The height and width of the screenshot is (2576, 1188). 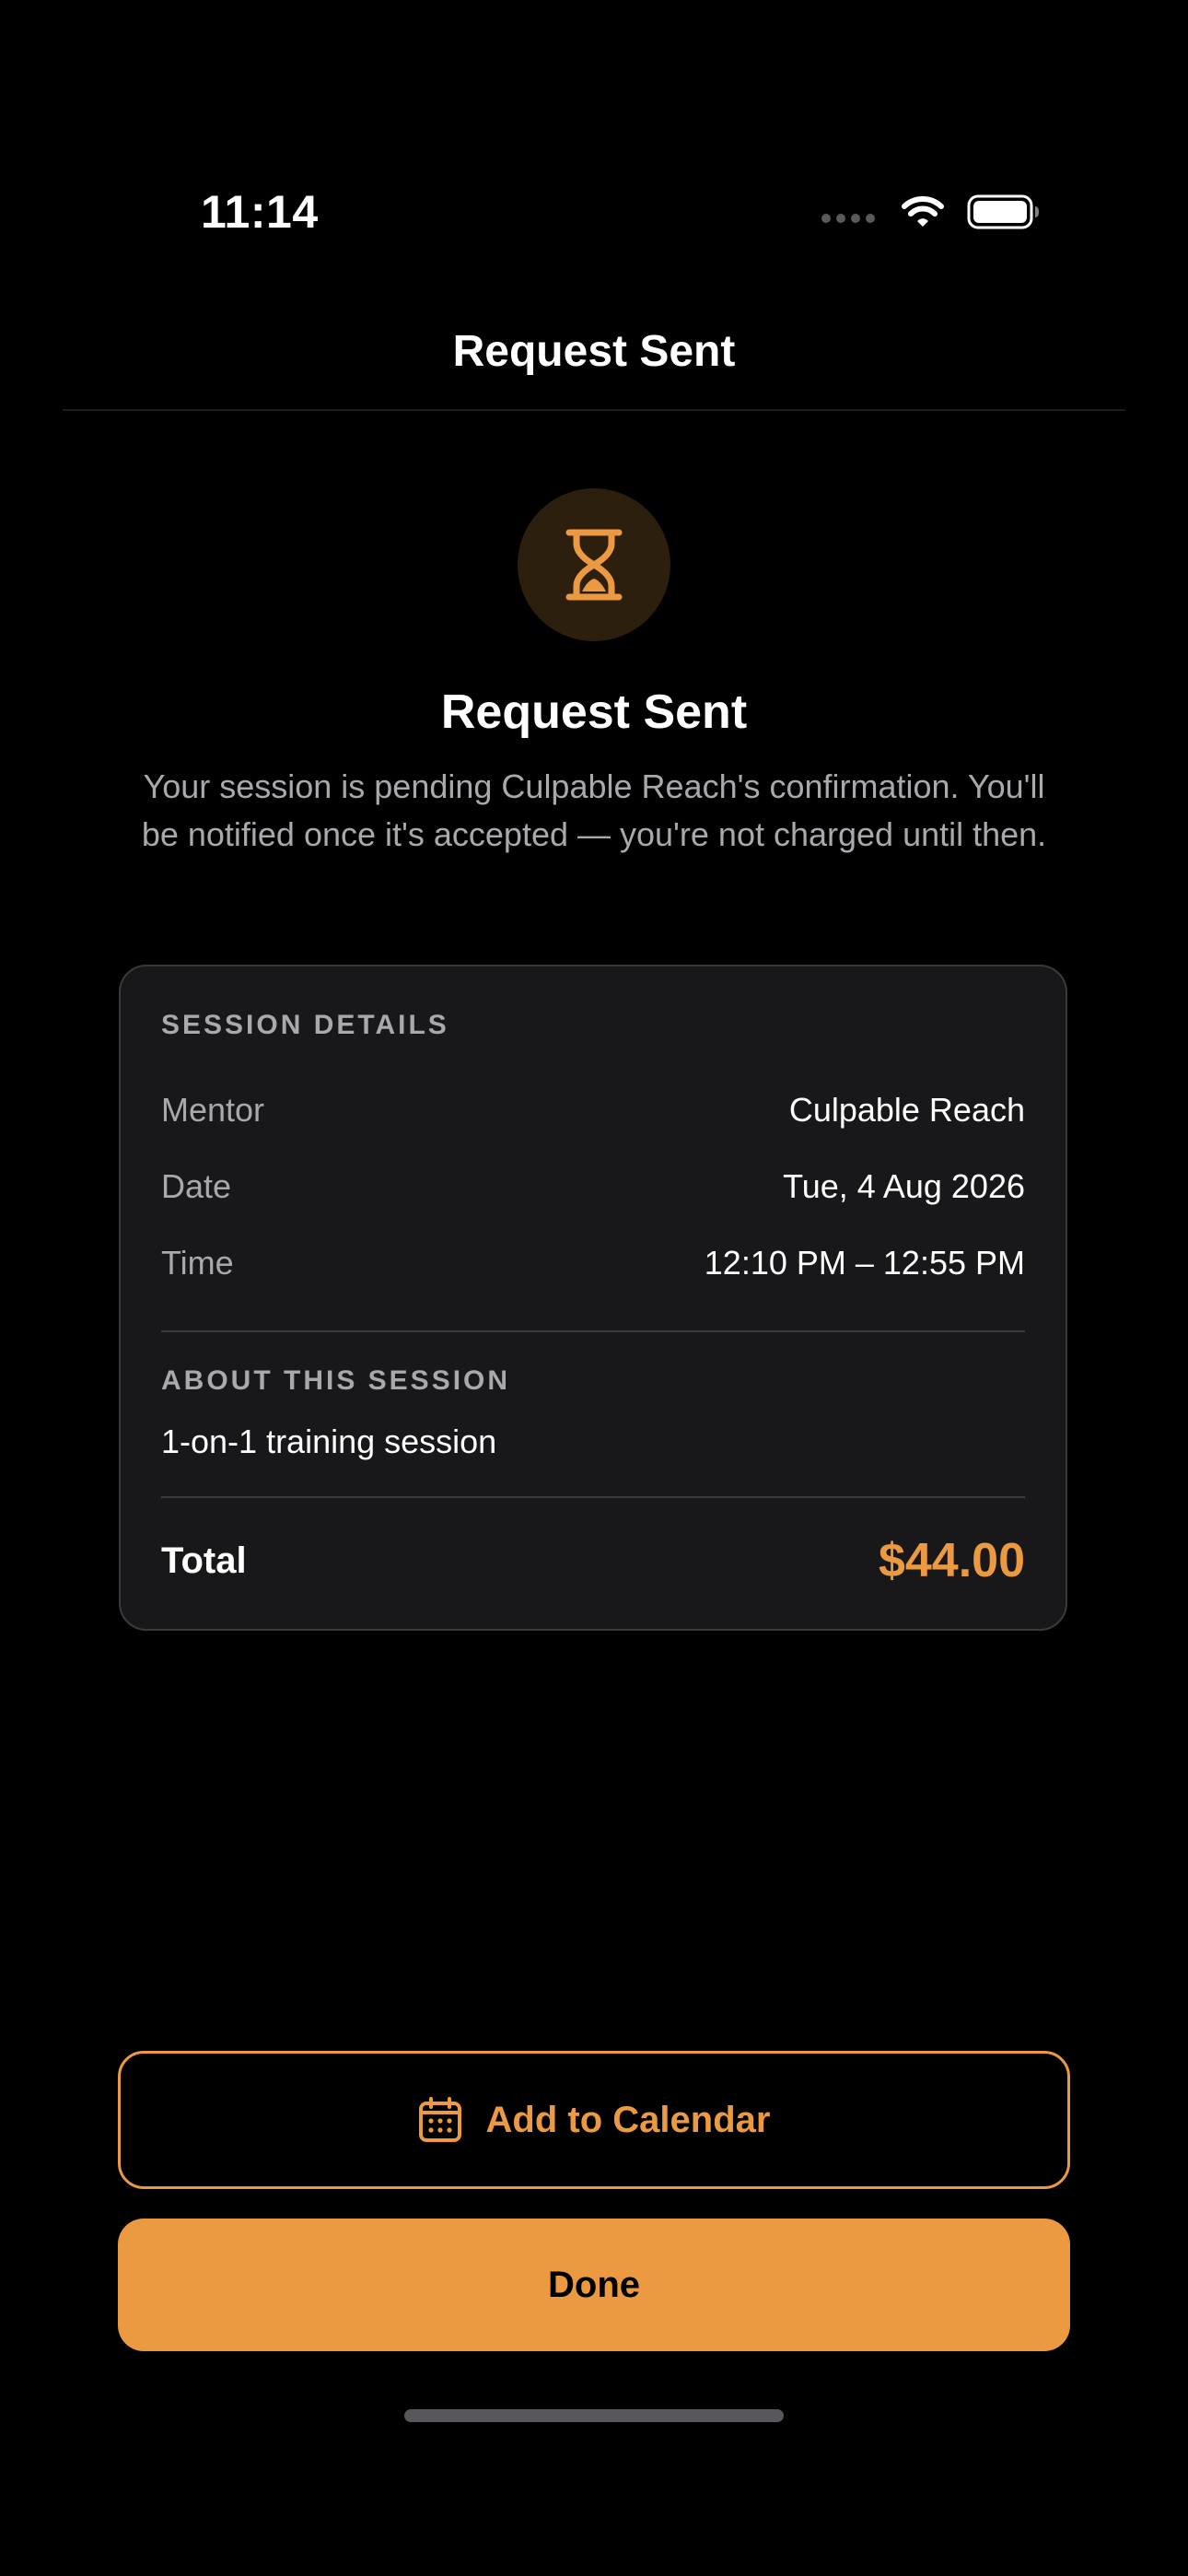 What do you see at coordinates (204, 1560) in the screenshot?
I see `total-label: Total` at bounding box center [204, 1560].